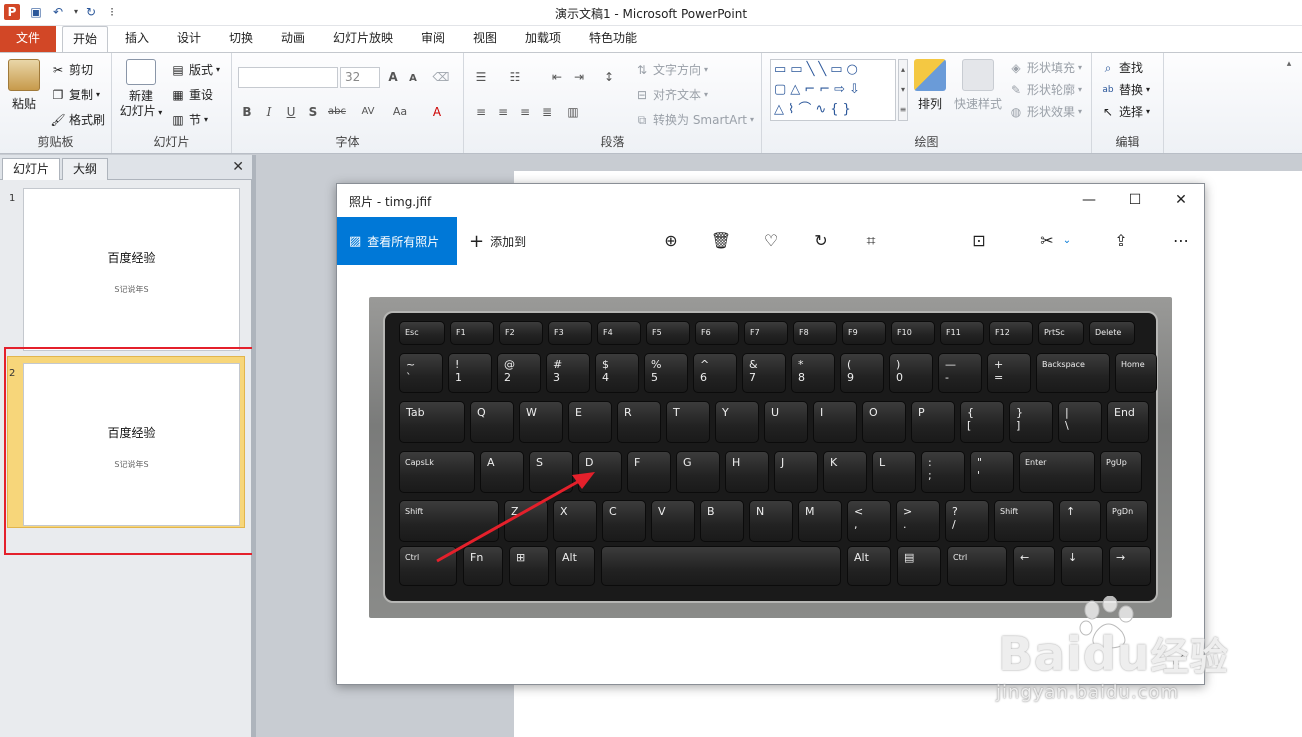 The image size is (1302, 737). Describe the element at coordinates (189, 39) in the screenshot. I see `tab-design: 设计` at that location.